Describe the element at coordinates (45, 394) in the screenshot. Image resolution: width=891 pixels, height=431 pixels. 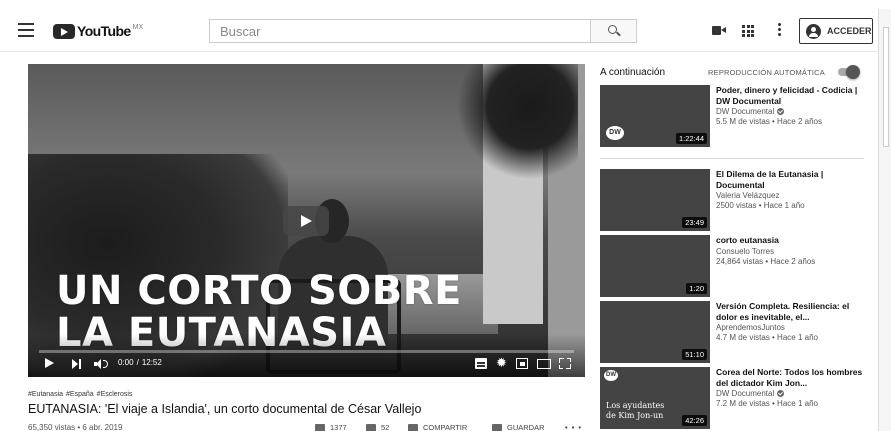
I see `hashtag-link: #Eutanasia` at that location.